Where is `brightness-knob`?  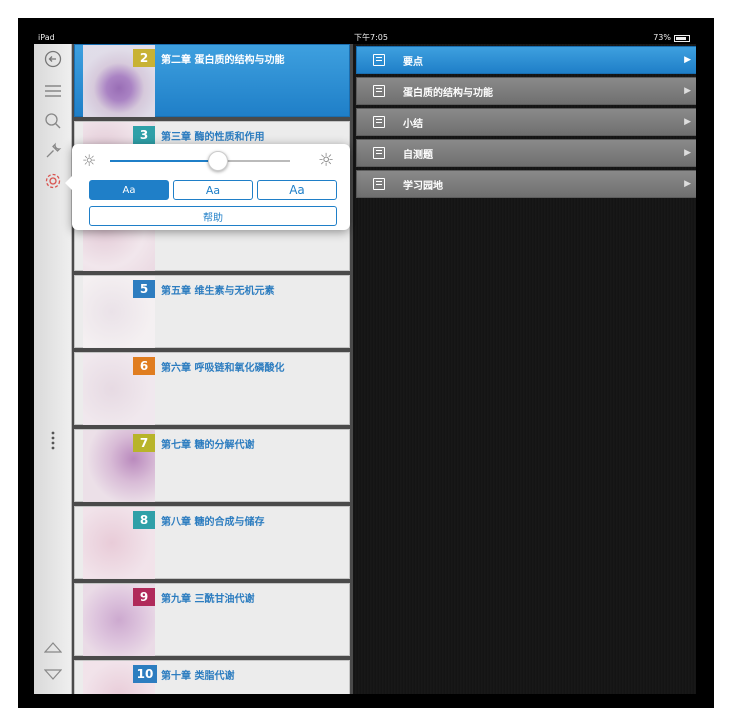
brightness-knob is located at coordinates (218, 161).